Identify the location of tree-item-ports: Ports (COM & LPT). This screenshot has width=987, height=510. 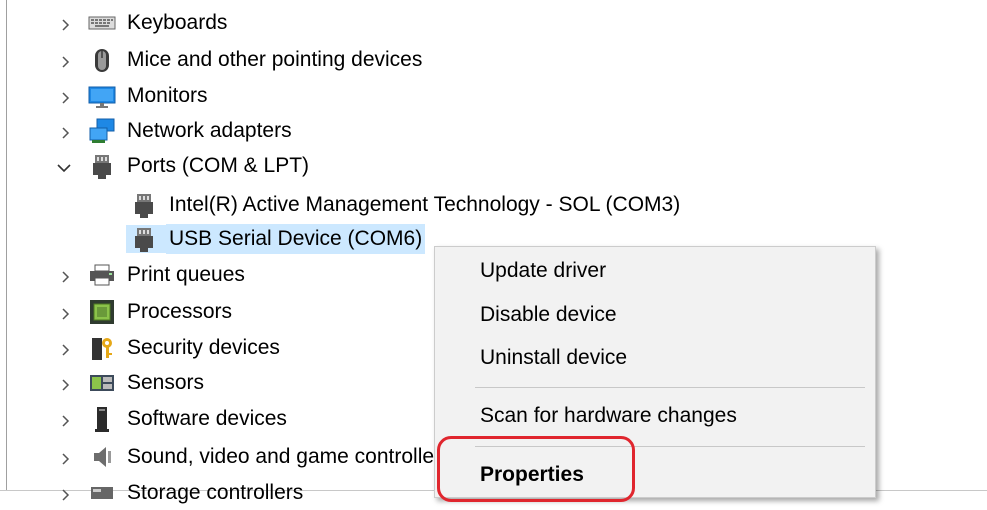
(184, 166).